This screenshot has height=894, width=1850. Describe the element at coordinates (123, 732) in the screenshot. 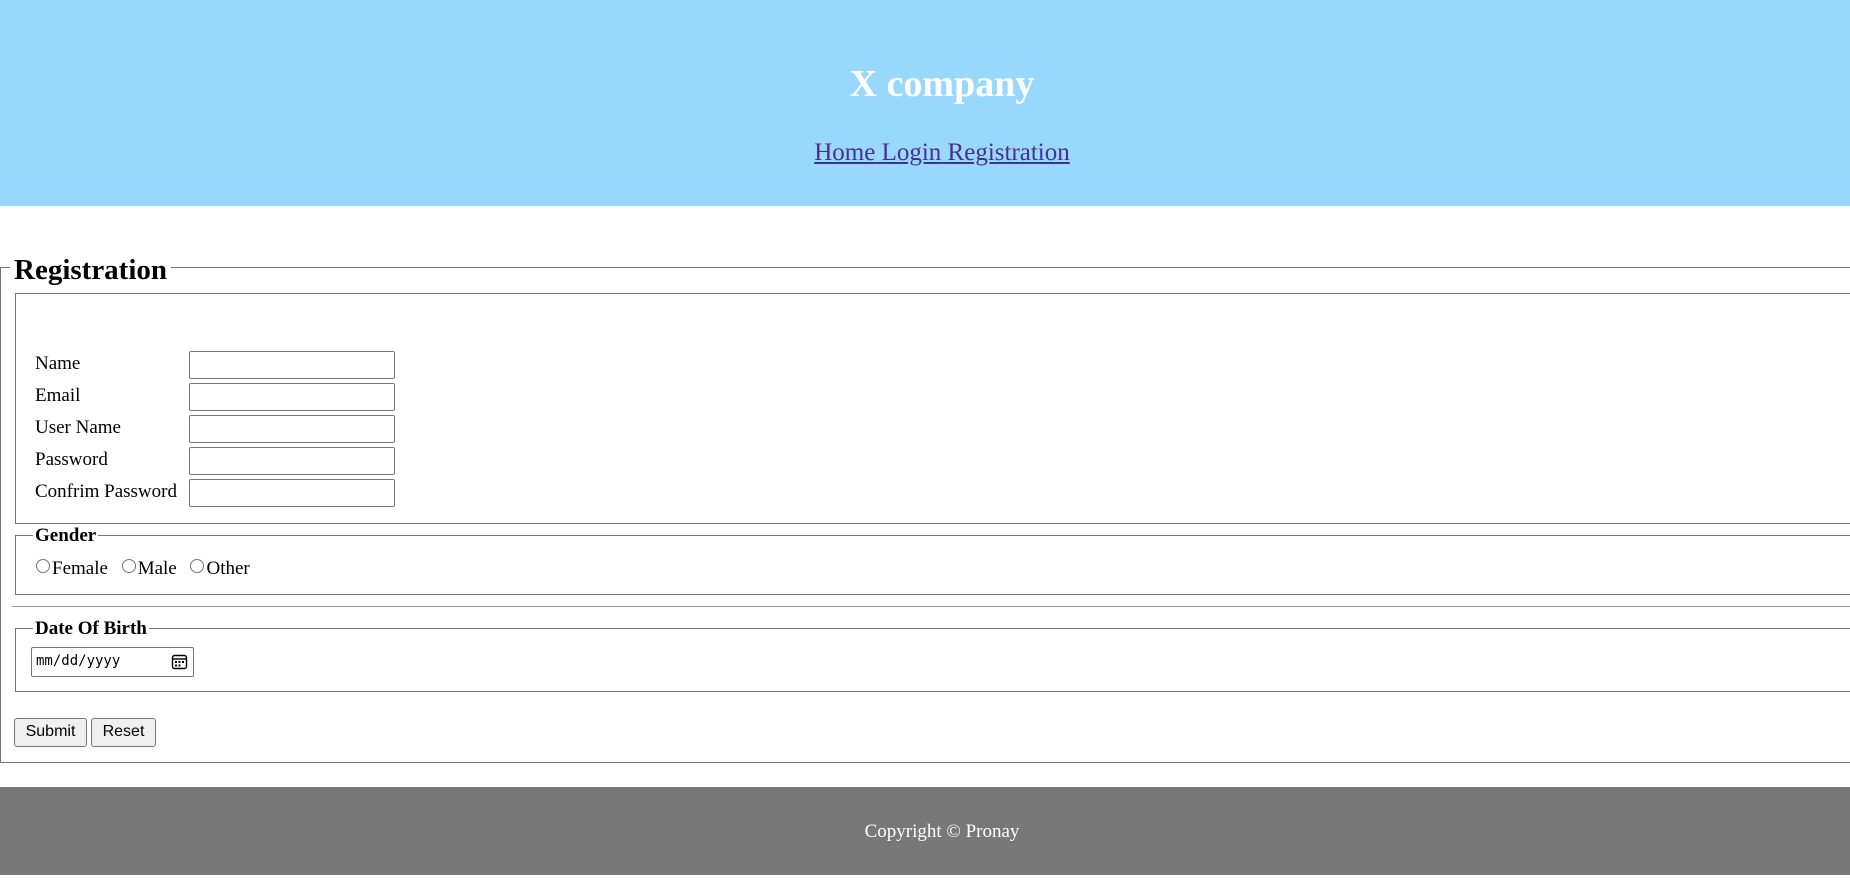

I see `reset-button: Reset` at that location.